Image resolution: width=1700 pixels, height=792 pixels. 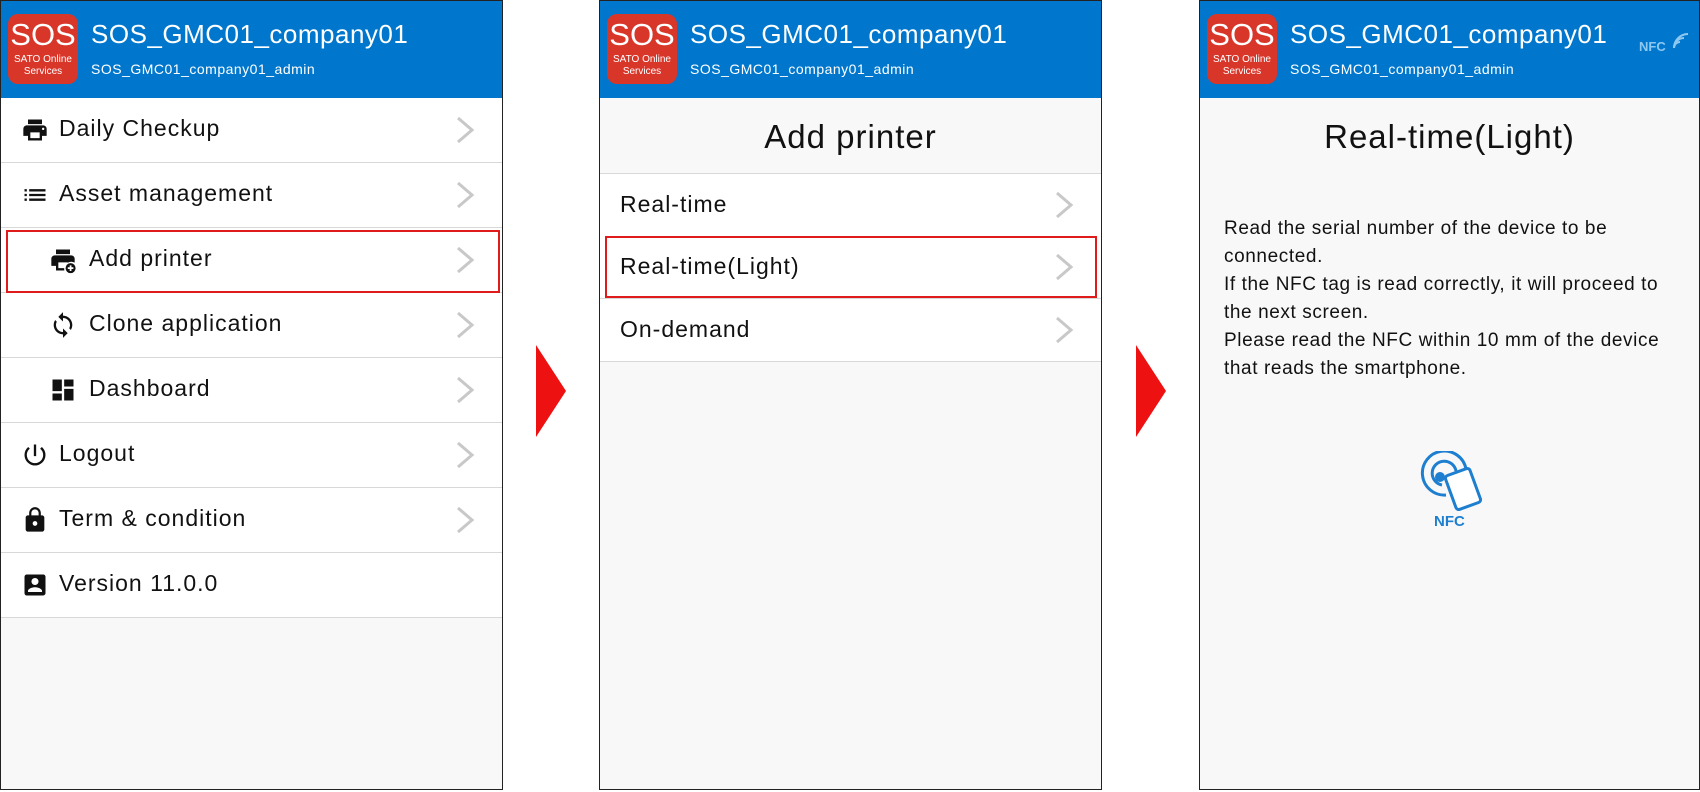 What do you see at coordinates (97, 453) in the screenshot?
I see `menu-item-label: Logout` at bounding box center [97, 453].